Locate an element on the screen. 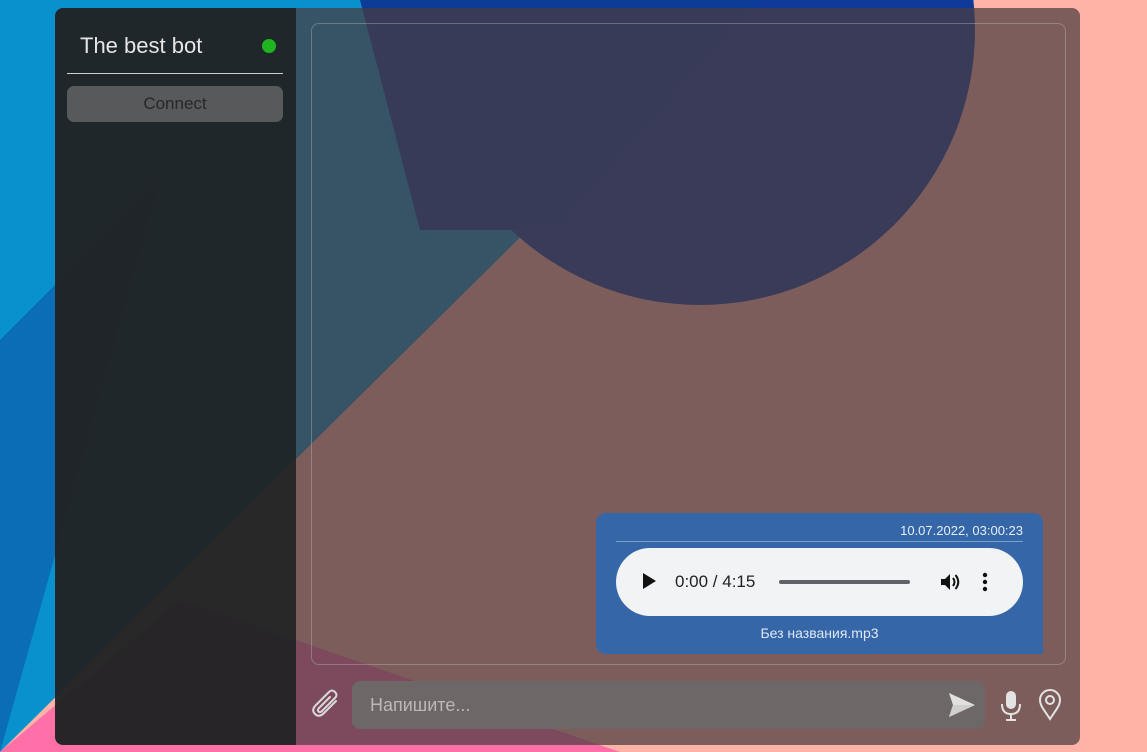 The height and width of the screenshot is (752, 1147). bot-header: The best bot is located at coordinates (175, 50).